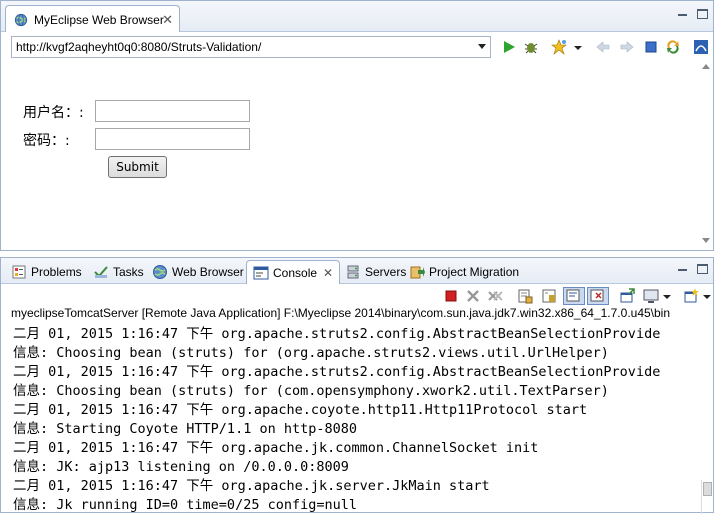 The width and height of the screenshot is (714, 514). I want to click on stop-icon, so click(651, 47).